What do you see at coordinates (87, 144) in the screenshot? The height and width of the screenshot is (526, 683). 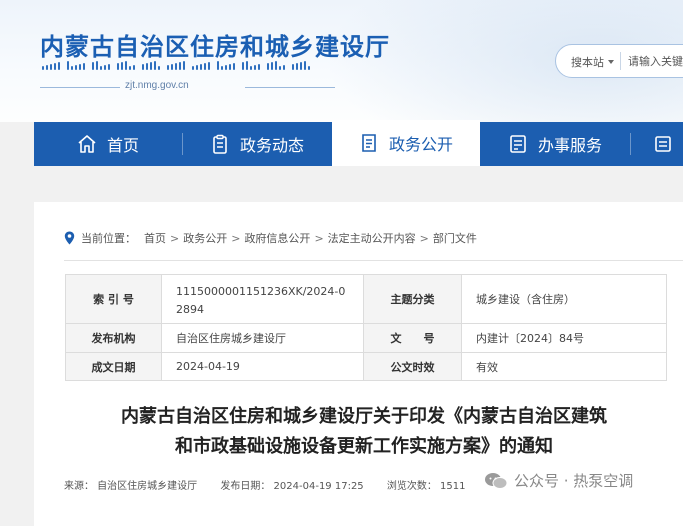 I see `home-icon` at bounding box center [87, 144].